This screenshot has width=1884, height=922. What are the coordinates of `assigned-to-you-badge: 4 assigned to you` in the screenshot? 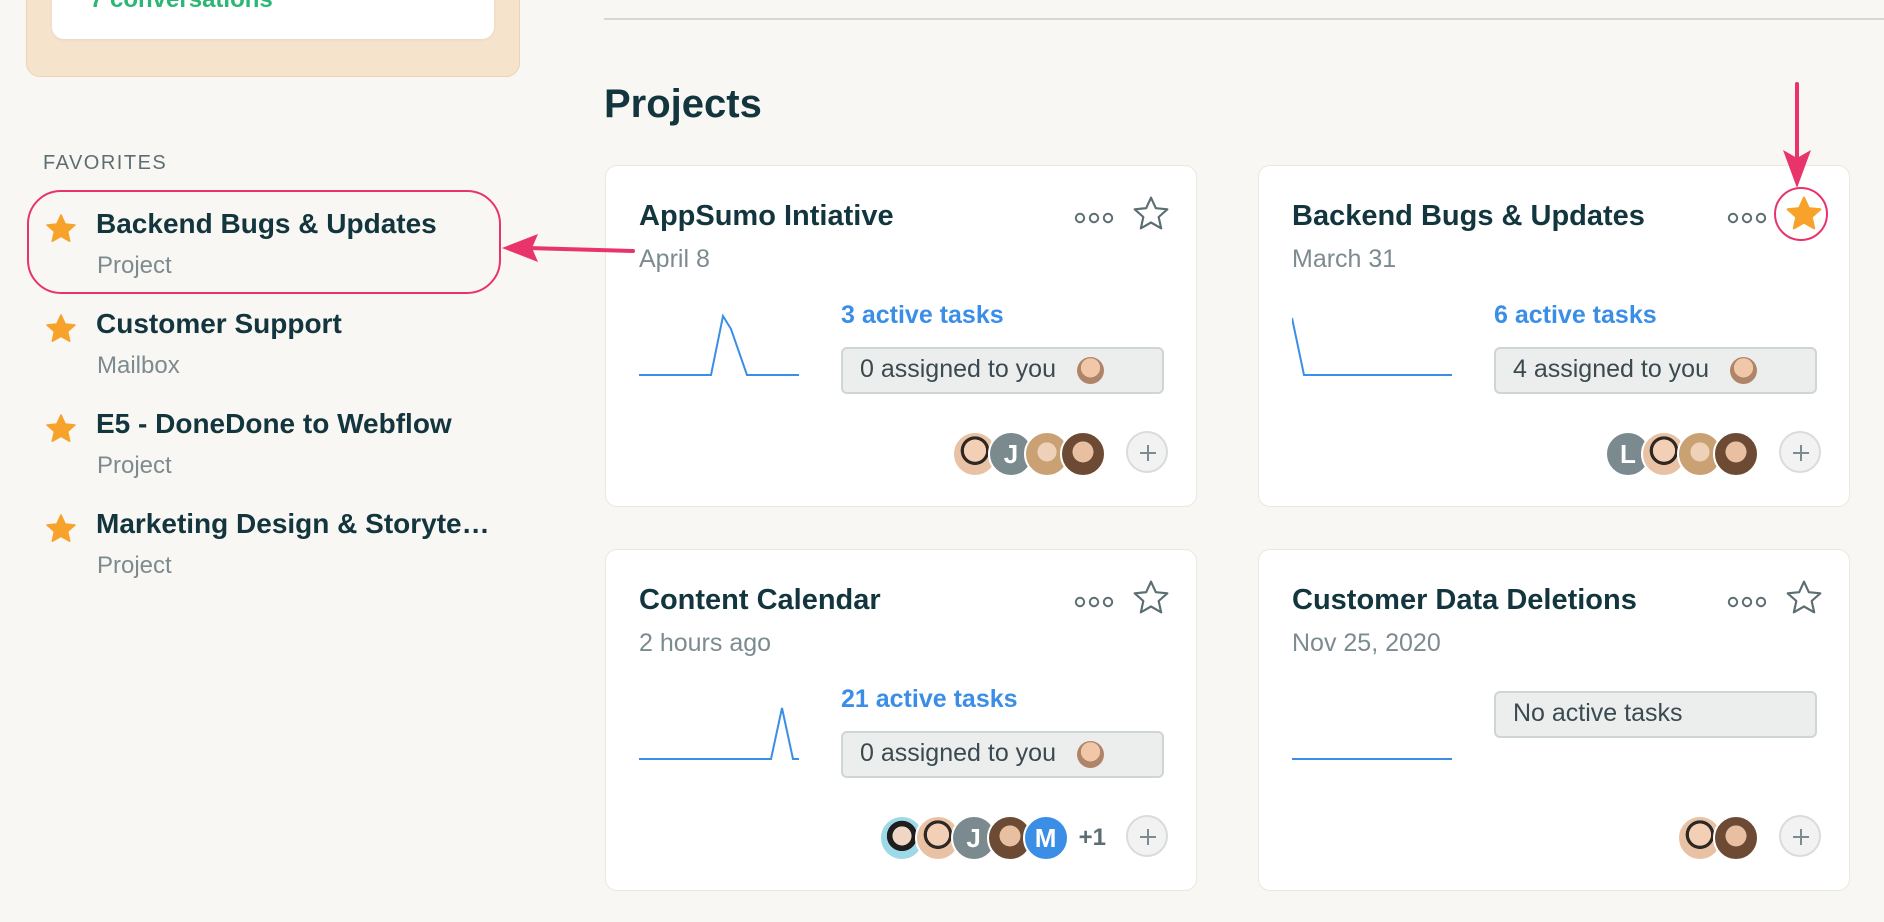 It's located at (1655, 370).